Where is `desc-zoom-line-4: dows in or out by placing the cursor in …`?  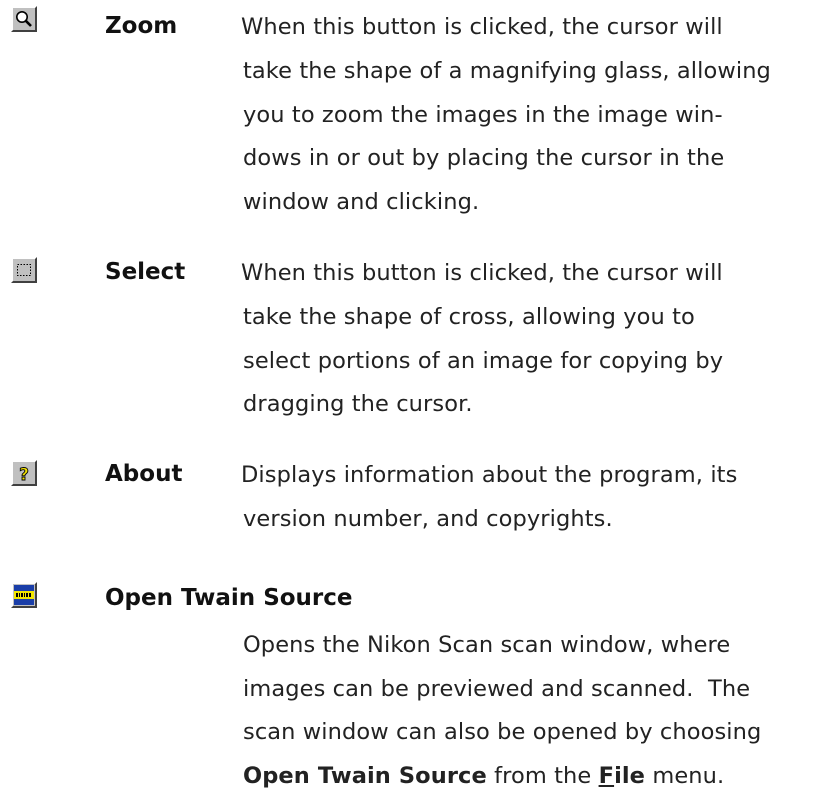
desc-zoom-line-4: dows in or out by placing the cursor in … is located at coordinates (530, 159).